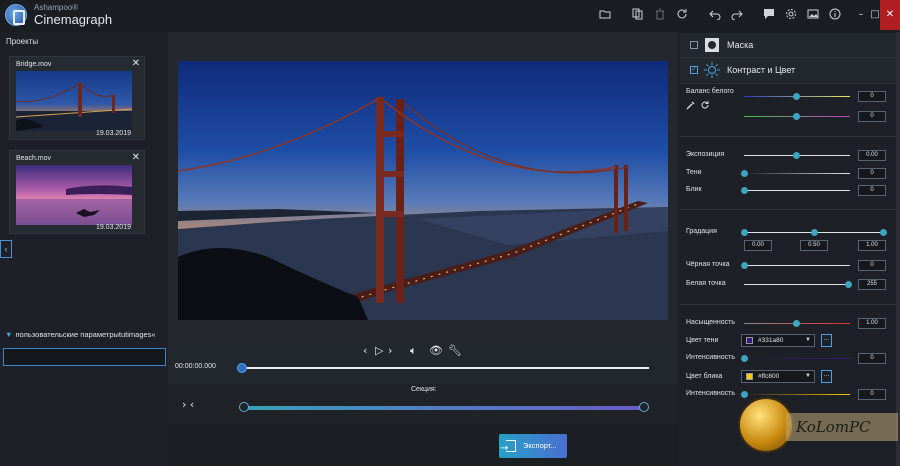 This screenshot has width=900, height=466. Describe the element at coordinates (365, 350) in the screenshot. I see `prev-frame-icon: ‹` at that location.